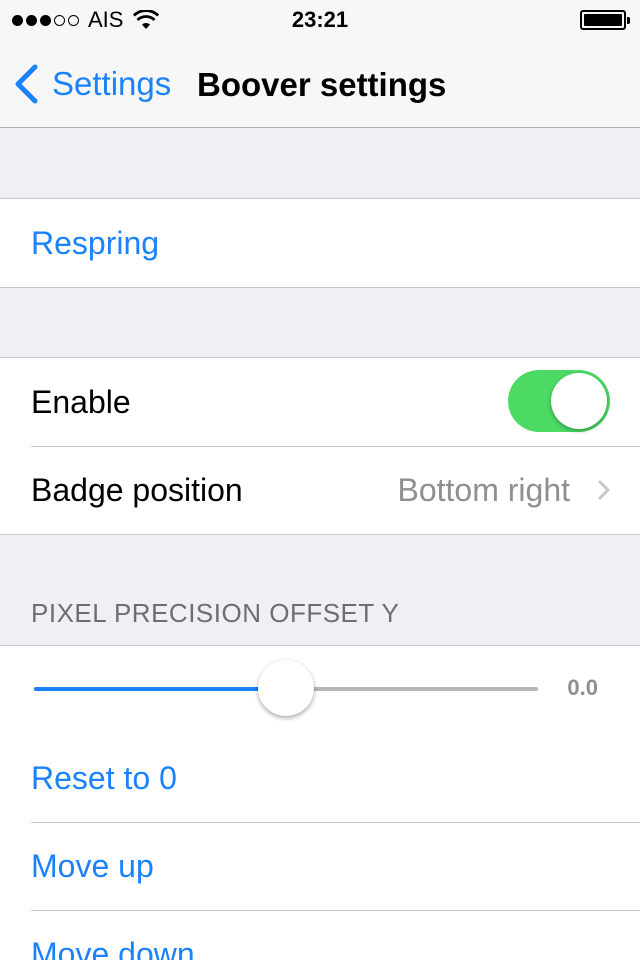  I want to click on status-time: 23:21, so click(320, 19).